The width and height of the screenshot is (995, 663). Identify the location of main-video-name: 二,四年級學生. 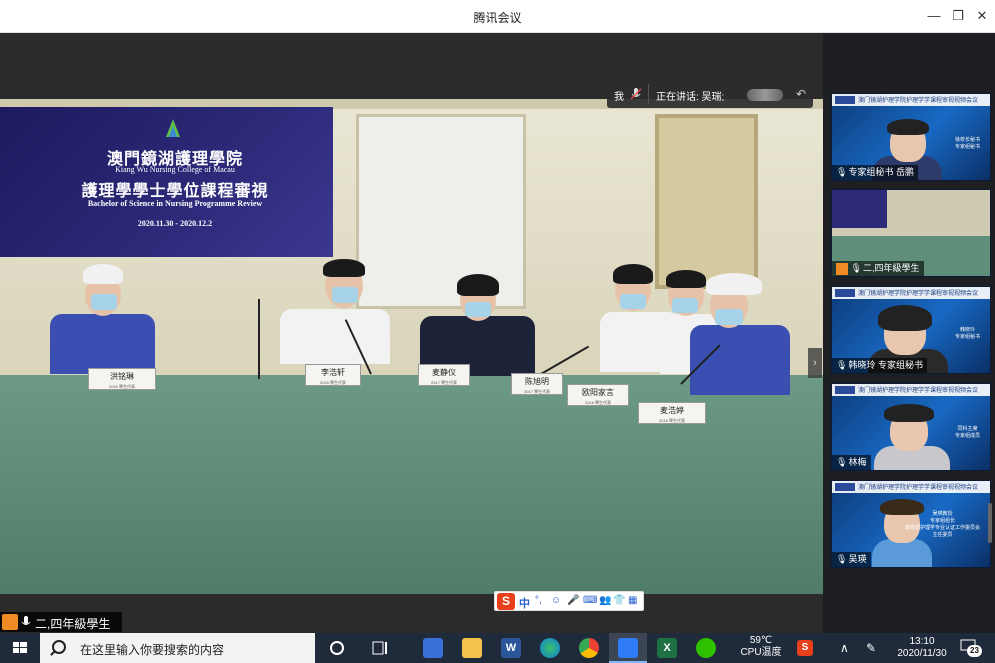
(73, 624).